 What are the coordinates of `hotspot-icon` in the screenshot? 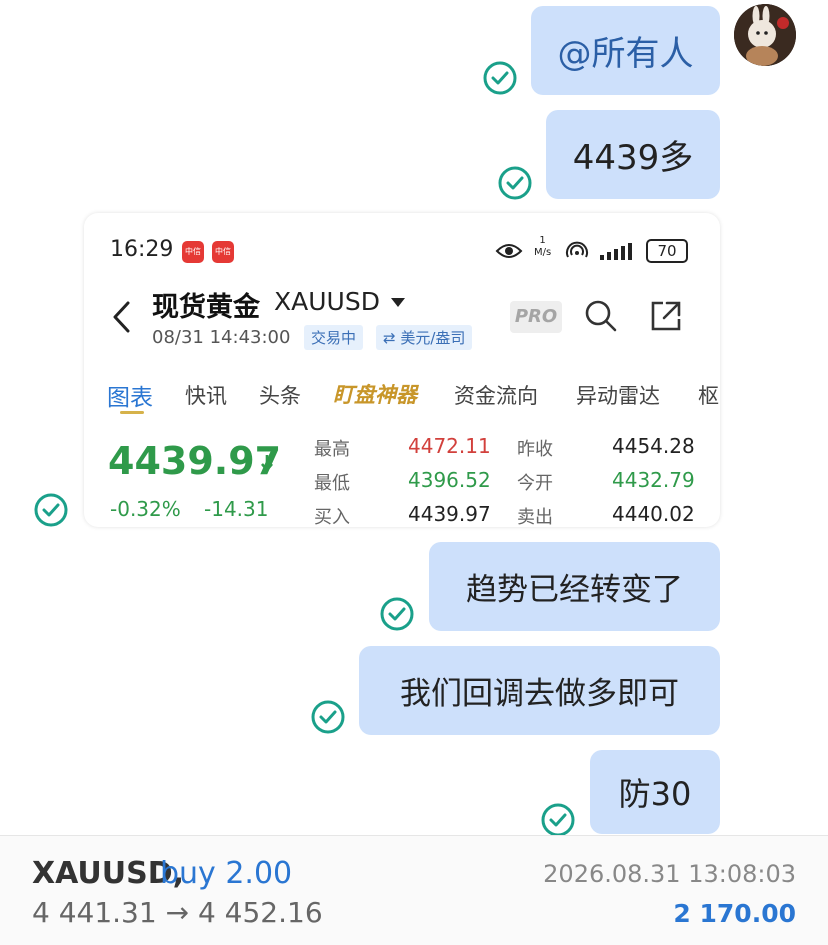 It's located at (577, 249).